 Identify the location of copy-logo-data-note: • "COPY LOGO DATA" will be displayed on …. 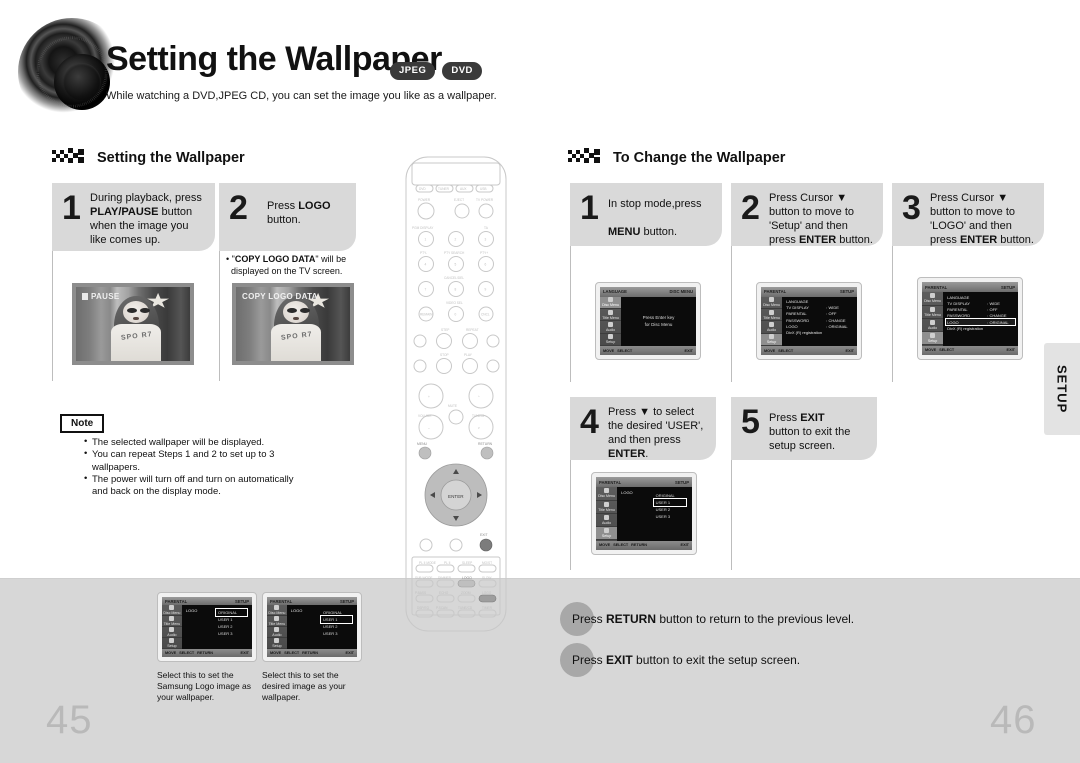
(286, 265).